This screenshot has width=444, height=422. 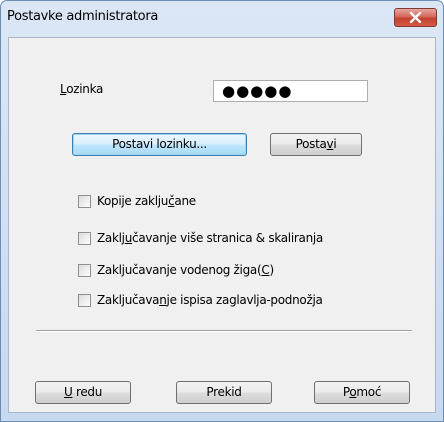 What do you see at coordinates (222, 19) in the screenshot?
I see `title-bar: Postavke administratora` at bounding box center [222, 19].